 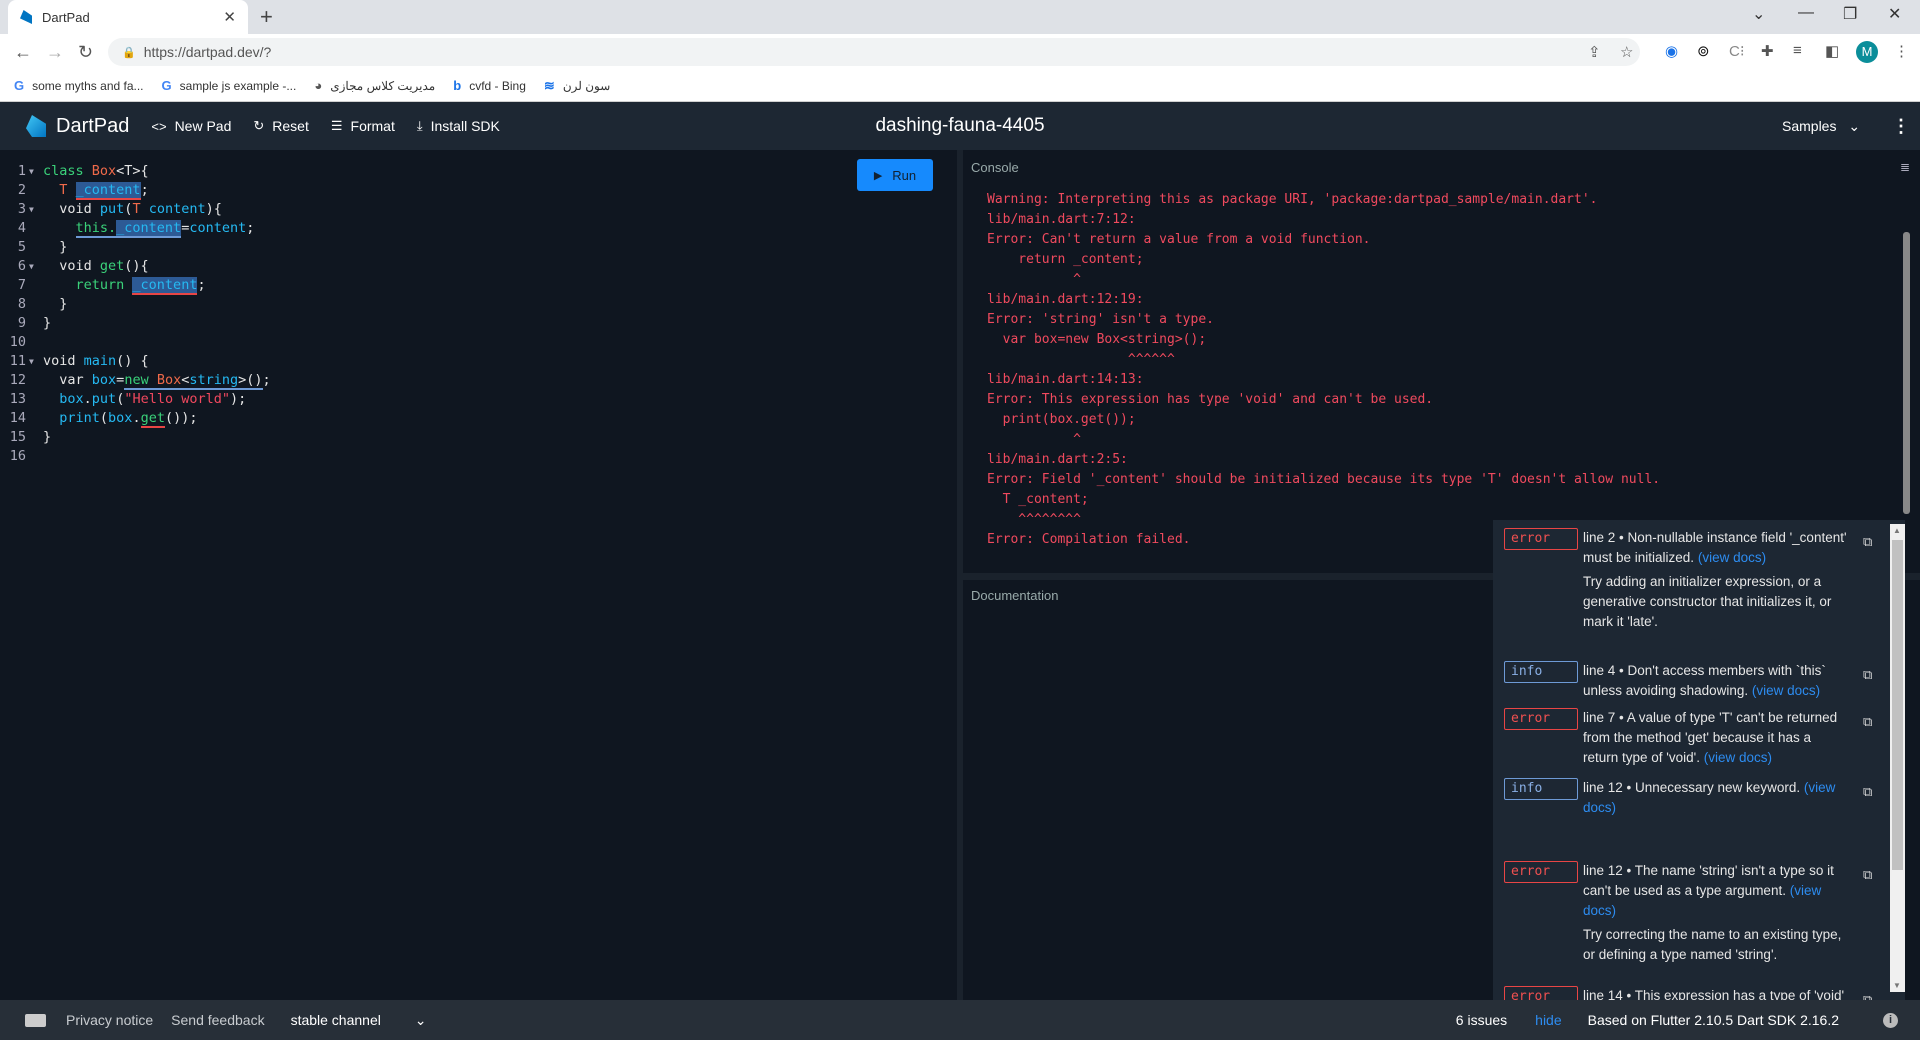 What do you see at coordinates (475, 228) in the screenshot?
I see `code-line: 4 this._content=content;` at bounding box center [475, 228].